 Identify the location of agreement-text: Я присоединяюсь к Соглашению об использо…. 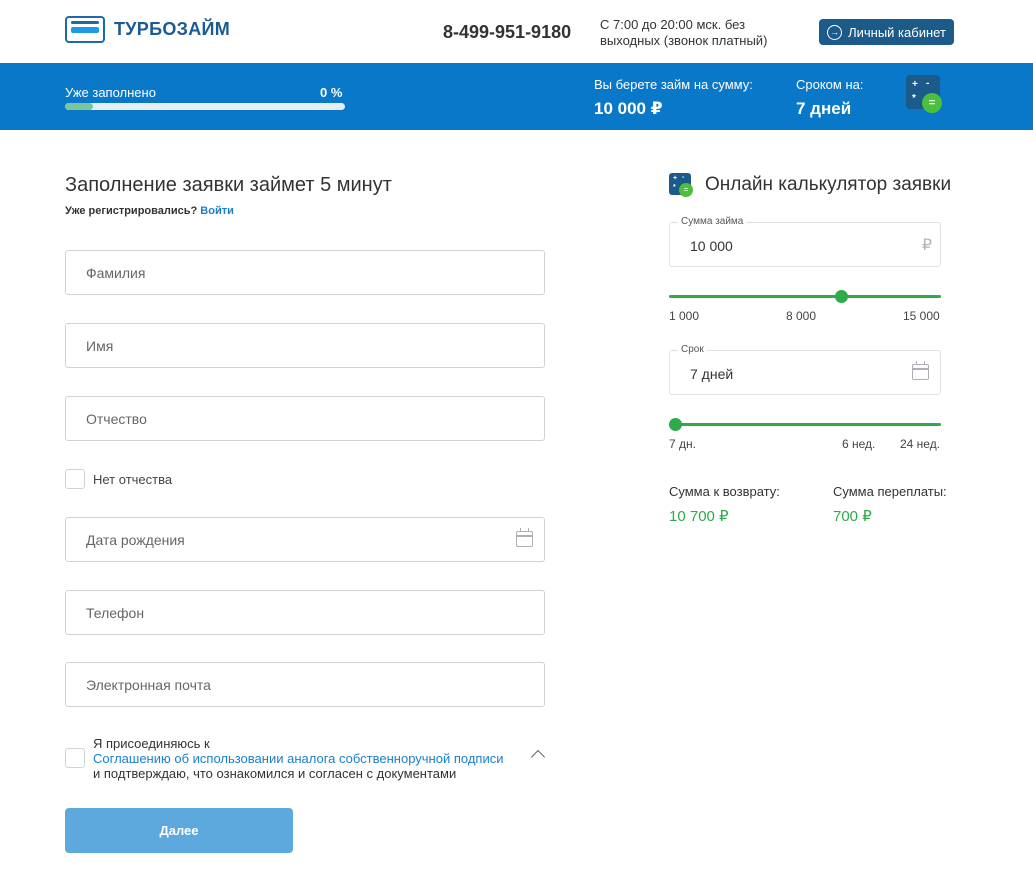
(318, 758).